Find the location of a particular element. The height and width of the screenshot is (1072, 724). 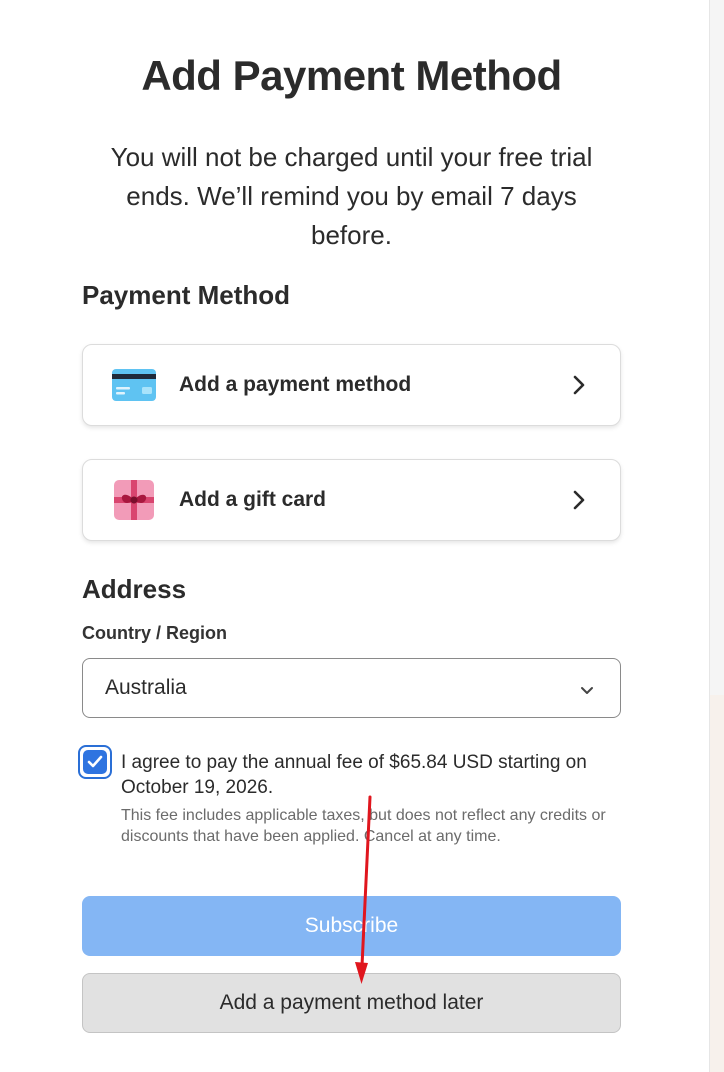

country-region-select: Australia is located at coordinates (351, 688).